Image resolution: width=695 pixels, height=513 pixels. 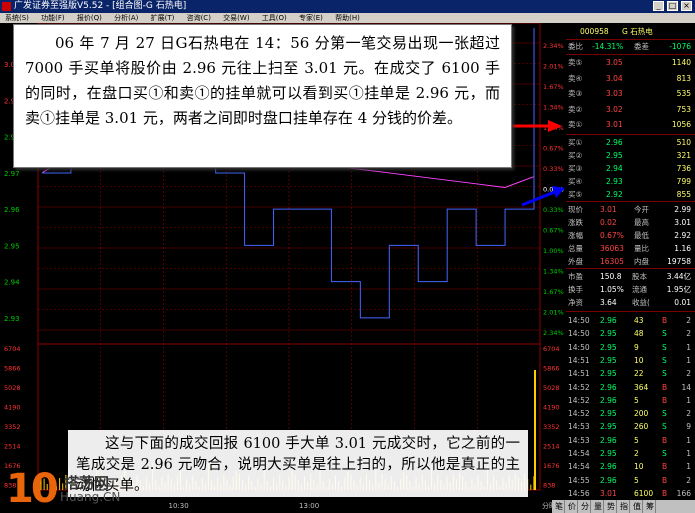 I want to click on stock-header: 000958 G 石热电, so click(x=630, y=31).